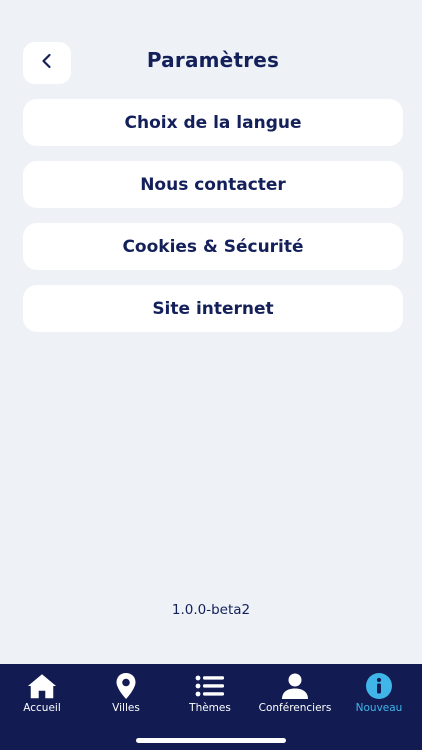  Describe the element at coordinates (213, 184) in the screenshot. I see `contact-us-button: Nous contacter` at that location.